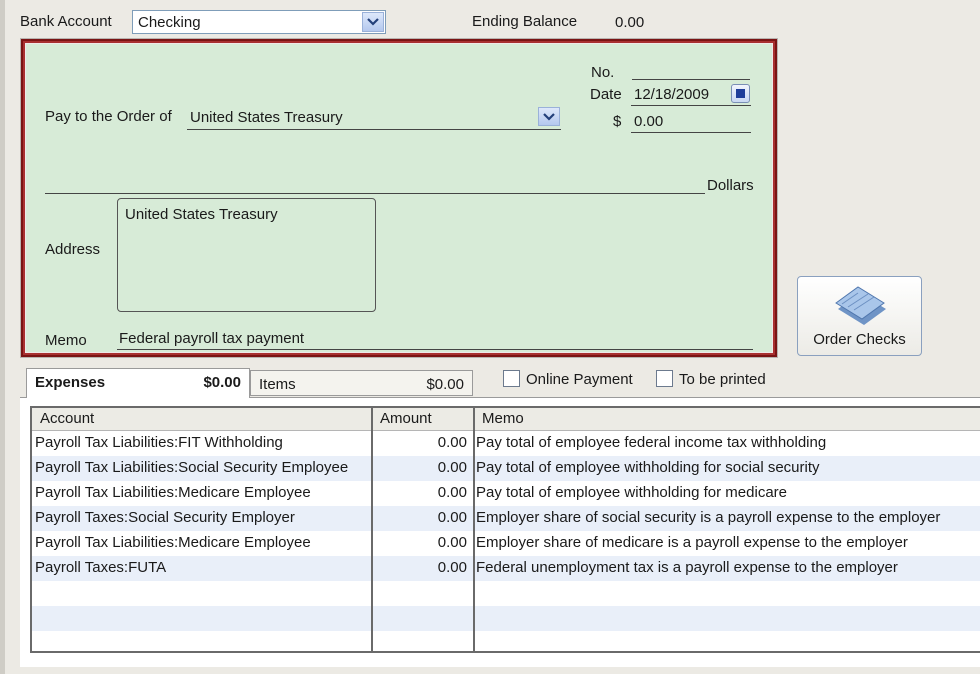 The height and width of the screenshot is (674, 980). What do you see at coordinates (201, 214) in the screenshot?
I see `address-value: United States Treasury` at bounding box center [201, 214].